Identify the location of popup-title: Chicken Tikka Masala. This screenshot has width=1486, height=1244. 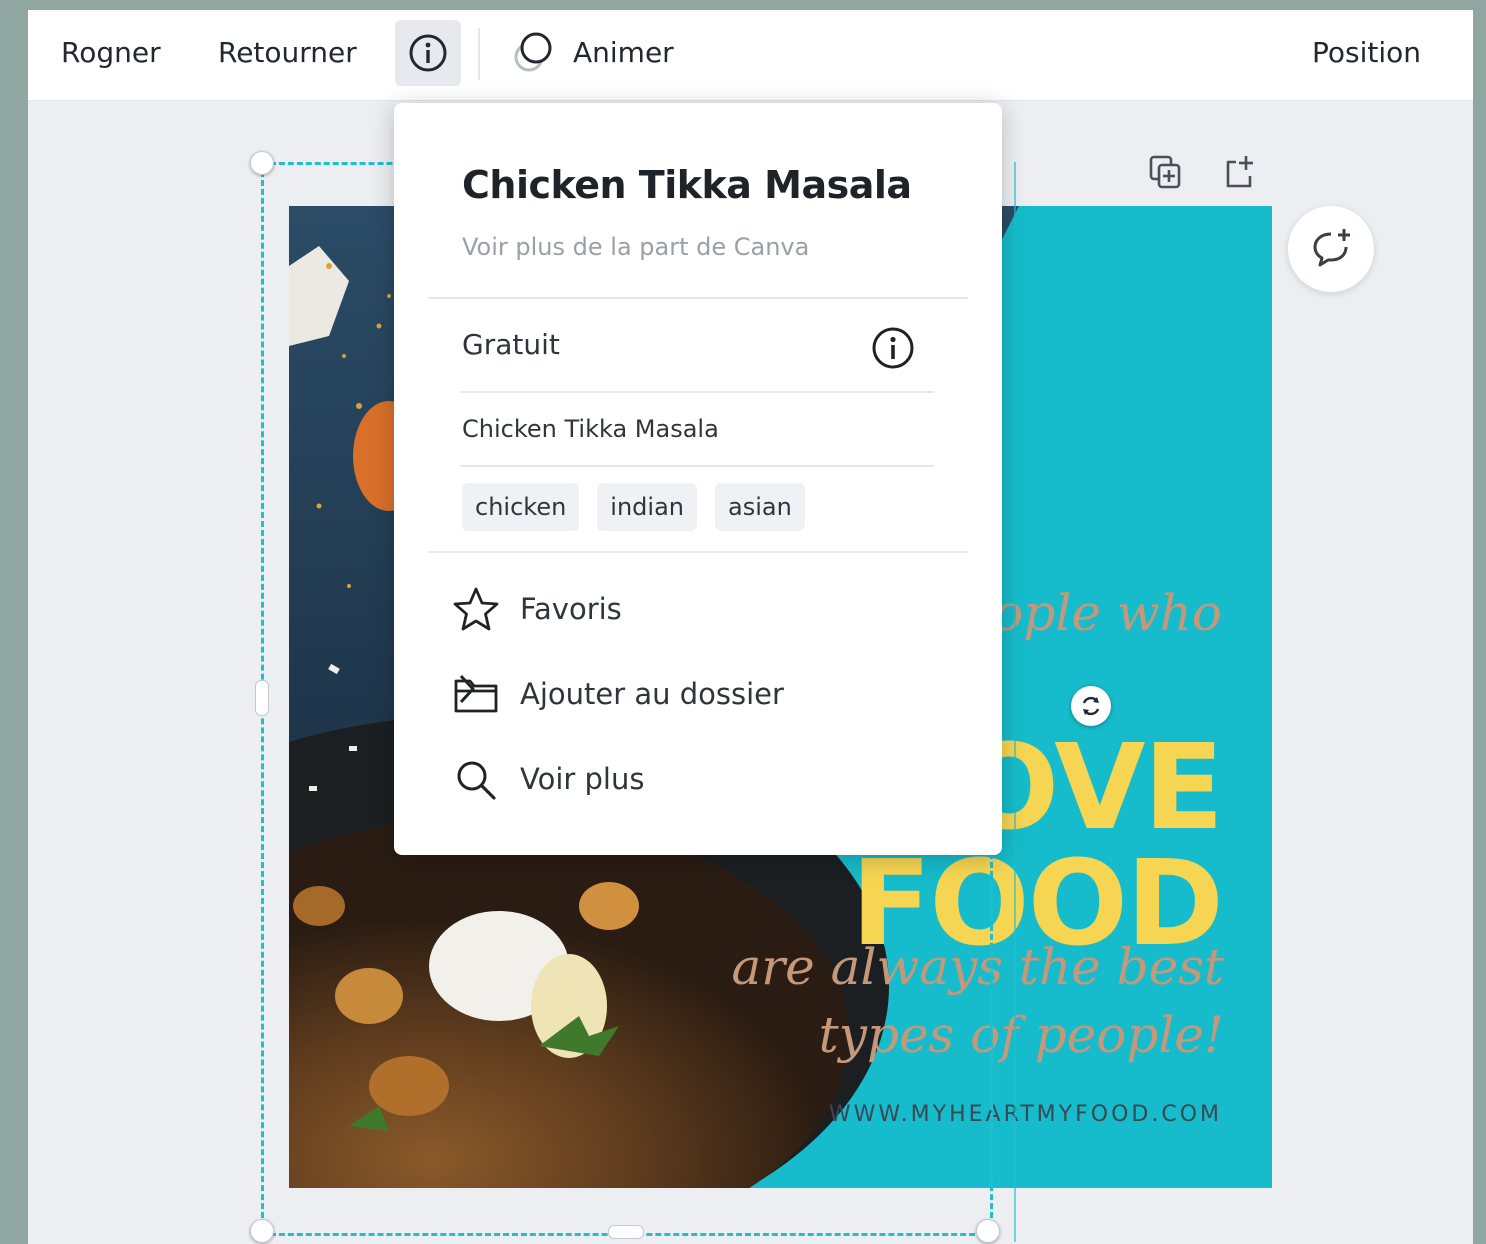
(687, 185).